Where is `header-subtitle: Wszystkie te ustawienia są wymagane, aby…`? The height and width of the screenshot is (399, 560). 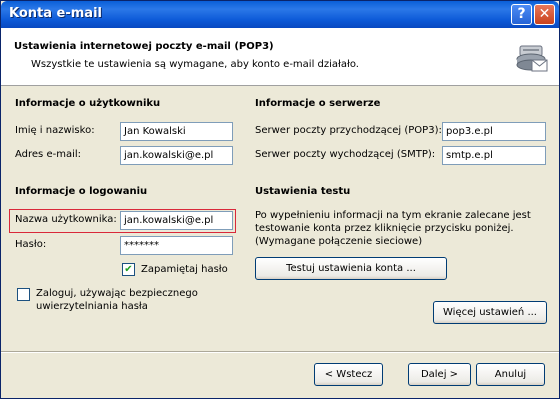 header-subtitle: Wszystkie te ustawienia są wymagane, aby… is located at coordinates (195, 64).